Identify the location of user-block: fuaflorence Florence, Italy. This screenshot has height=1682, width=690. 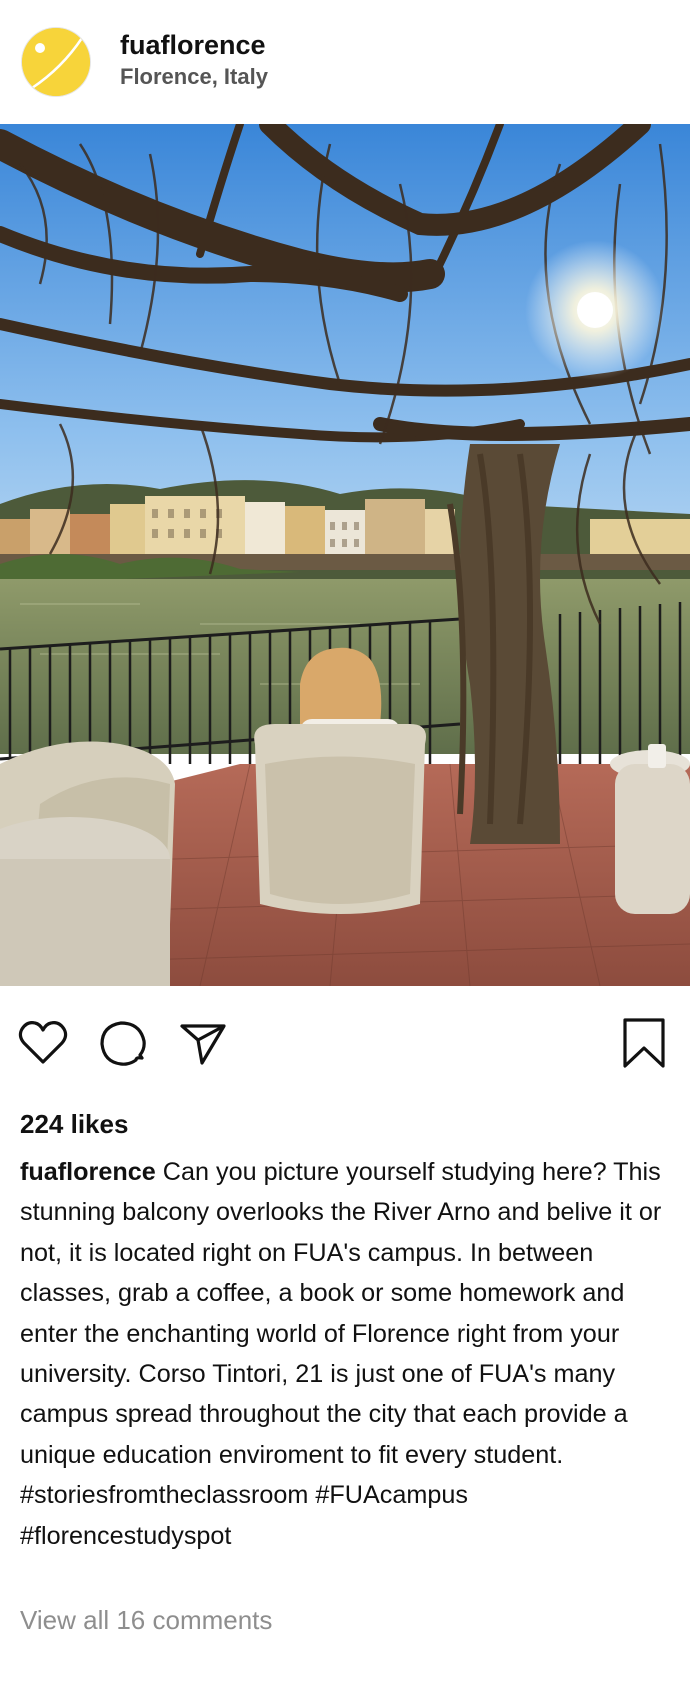
(194, 60).